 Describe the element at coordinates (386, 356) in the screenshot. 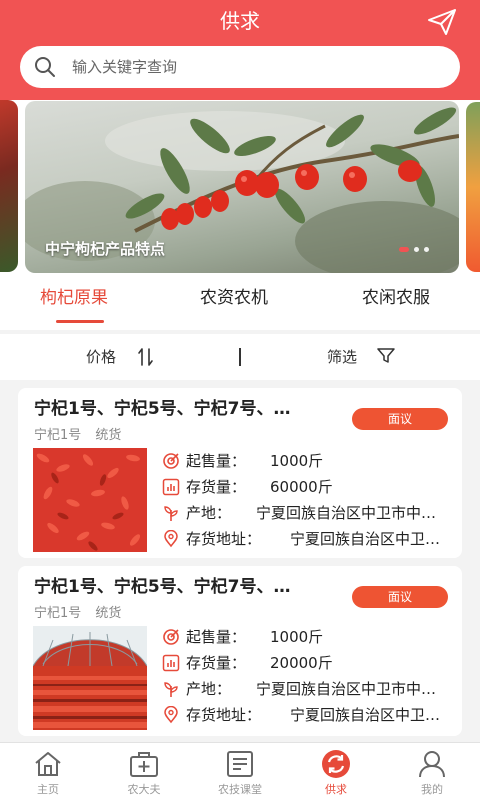

I see `filter-icon` at that location.